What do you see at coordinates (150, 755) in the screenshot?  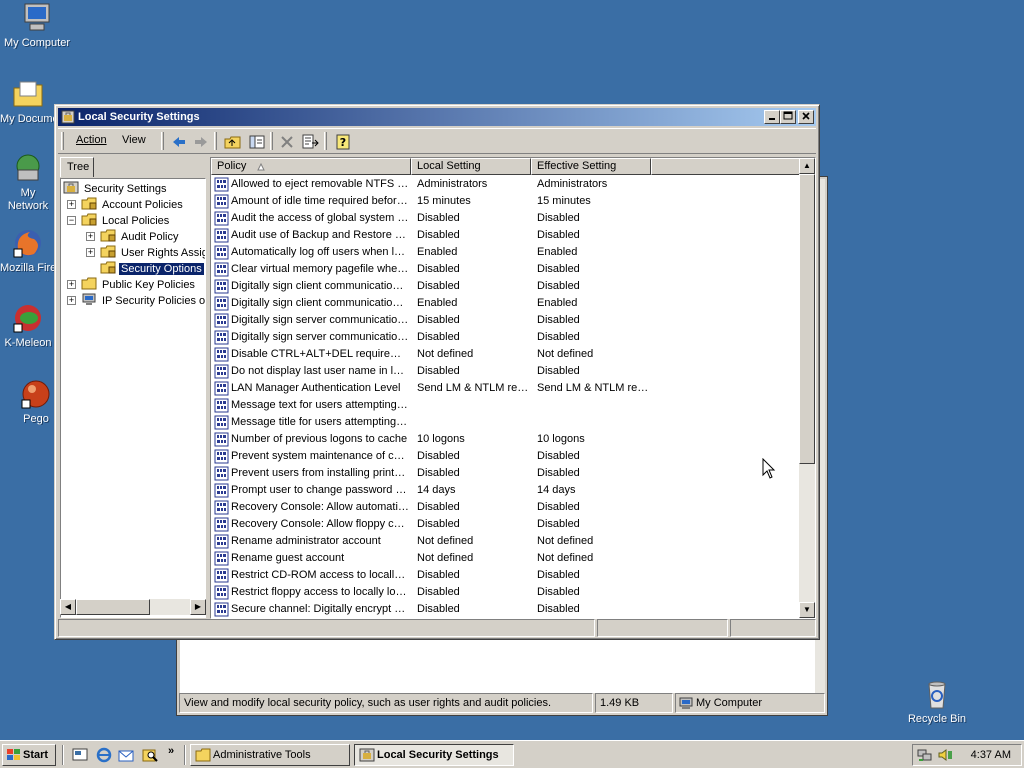 I see `search-icon` at bounding box center [150, 755].